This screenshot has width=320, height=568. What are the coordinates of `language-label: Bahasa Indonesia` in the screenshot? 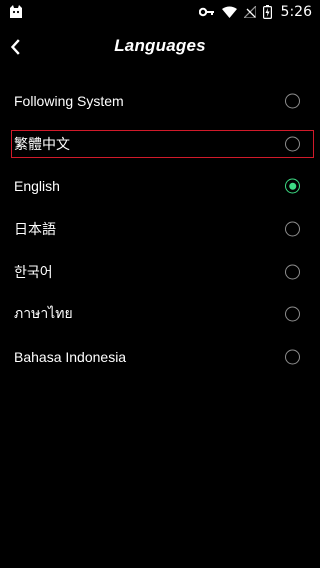 It's located at (70, 356).